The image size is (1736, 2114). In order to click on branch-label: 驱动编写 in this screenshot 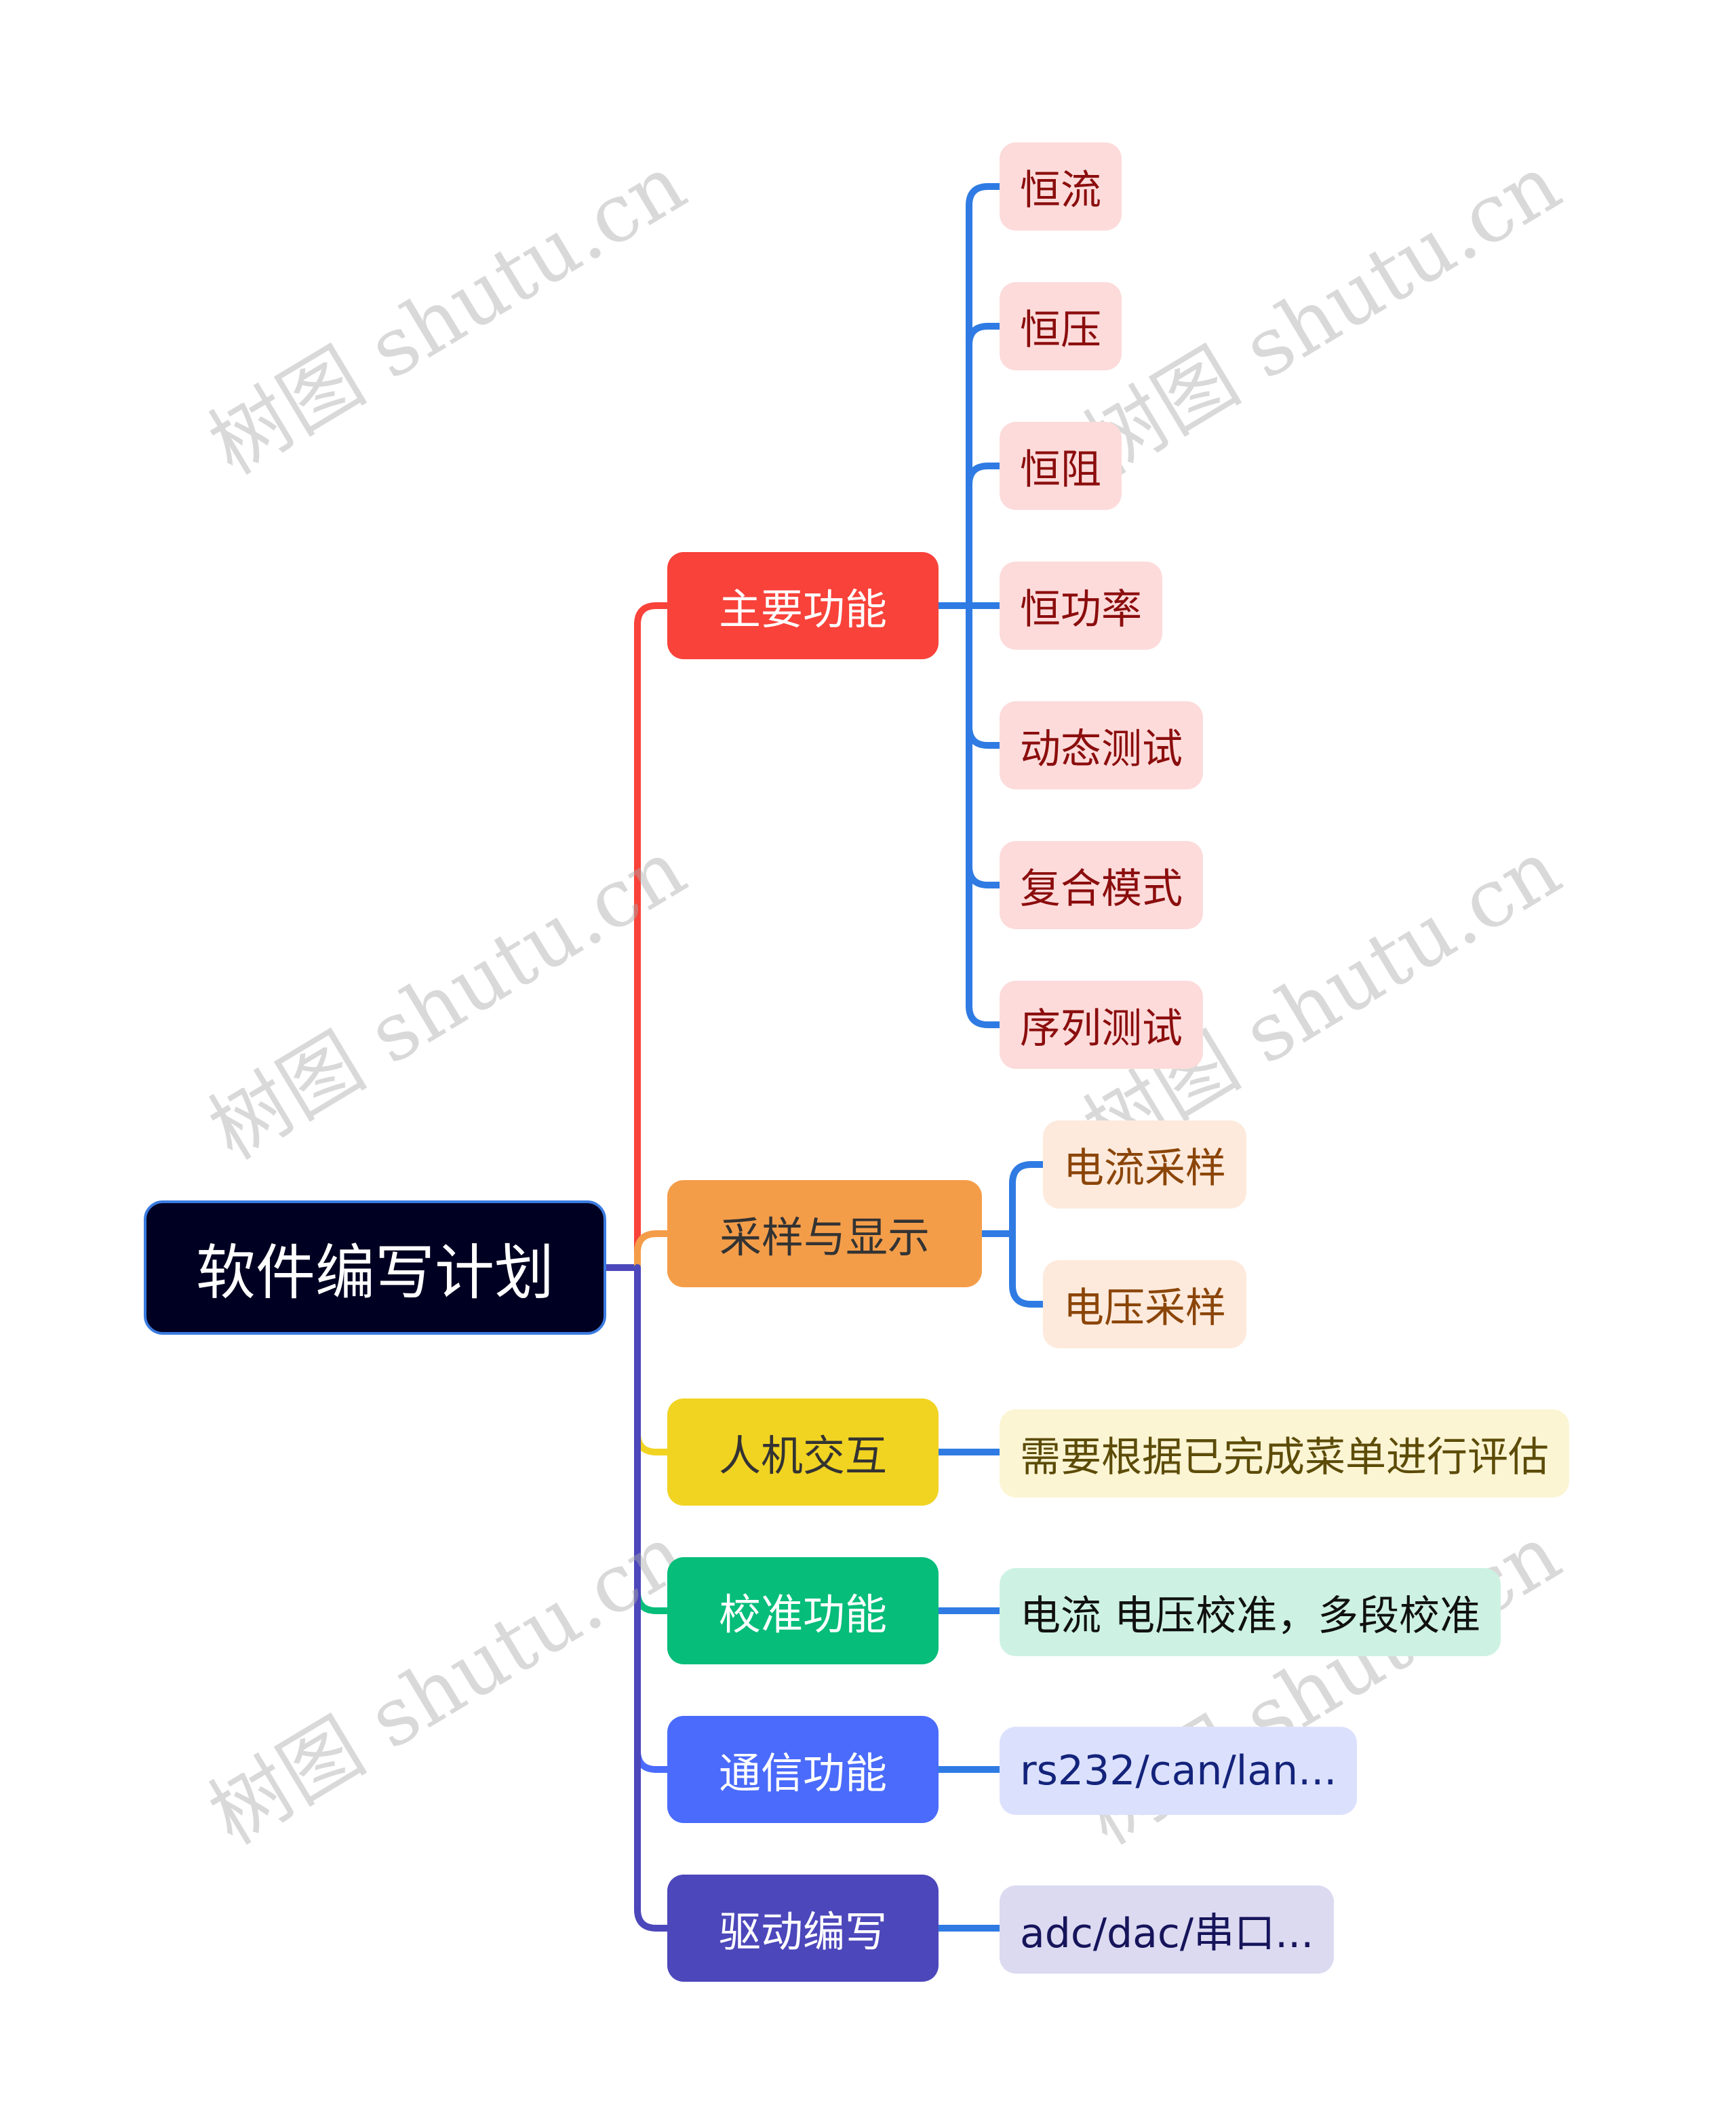, I will do `click(802, 1932)`.